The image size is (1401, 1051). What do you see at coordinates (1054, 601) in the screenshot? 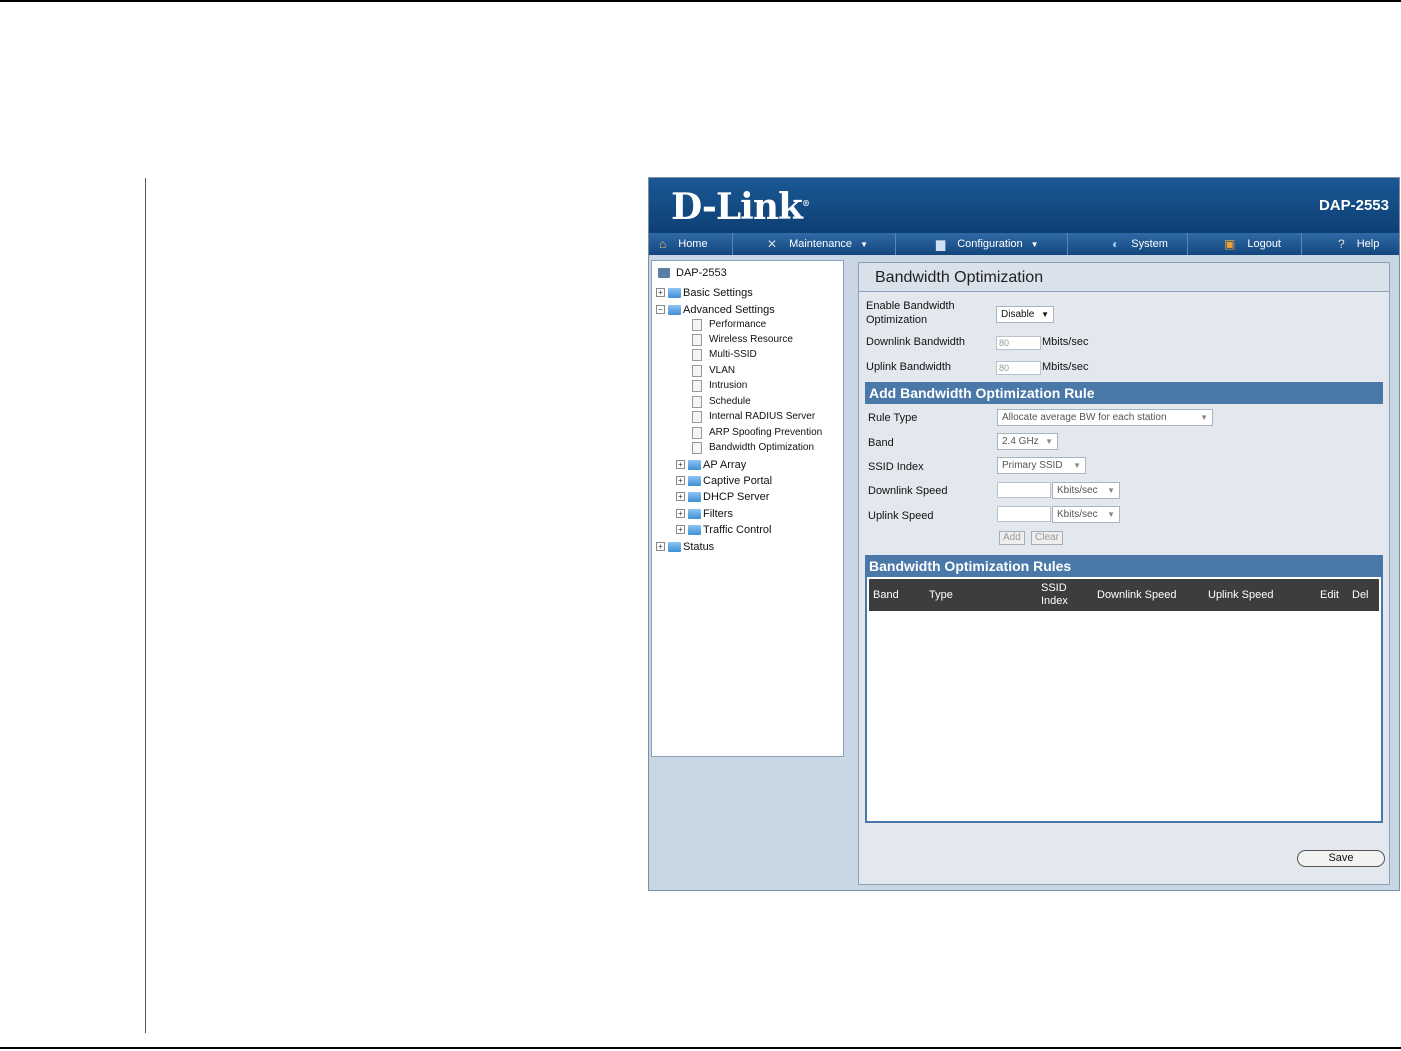
I see `col-index: Index` at bounding box center [1054, 601].